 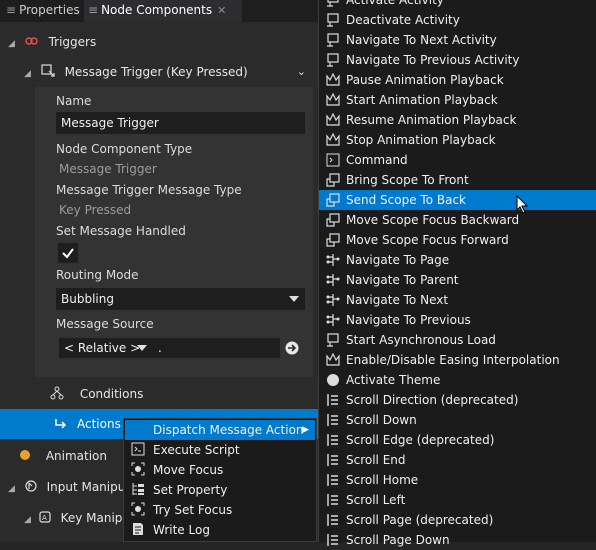 I want to click on reset-icon, so click(x=292, y=348).